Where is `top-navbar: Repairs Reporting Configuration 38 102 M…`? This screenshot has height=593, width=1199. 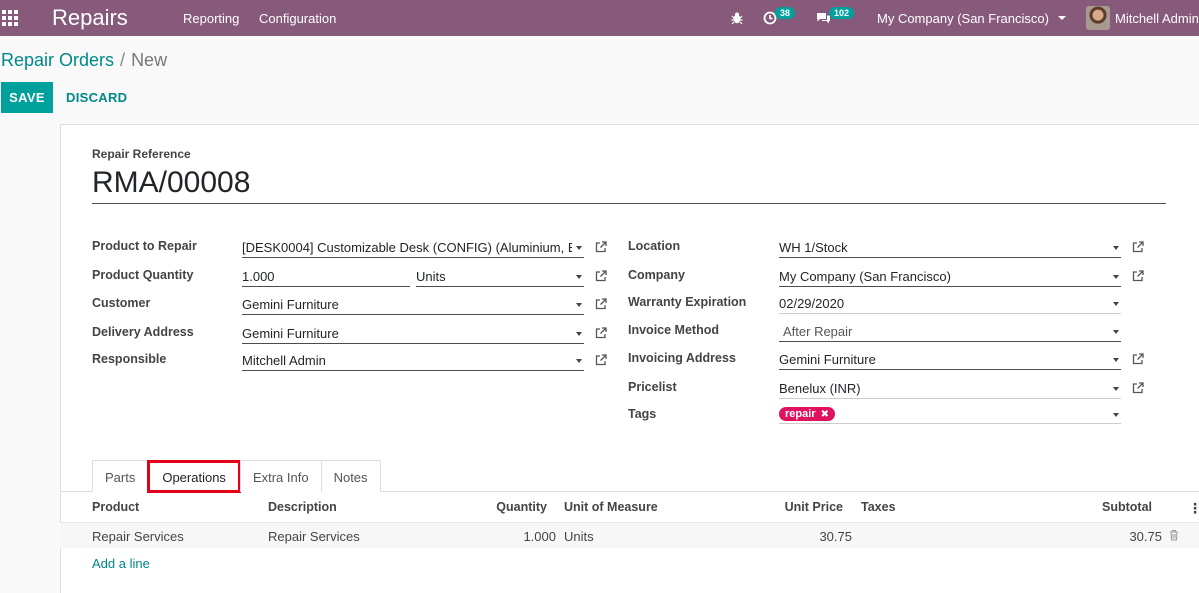 top-navbar: Repairs Reporting Configuration 38 102 M… is located at coordinates (599, 18).